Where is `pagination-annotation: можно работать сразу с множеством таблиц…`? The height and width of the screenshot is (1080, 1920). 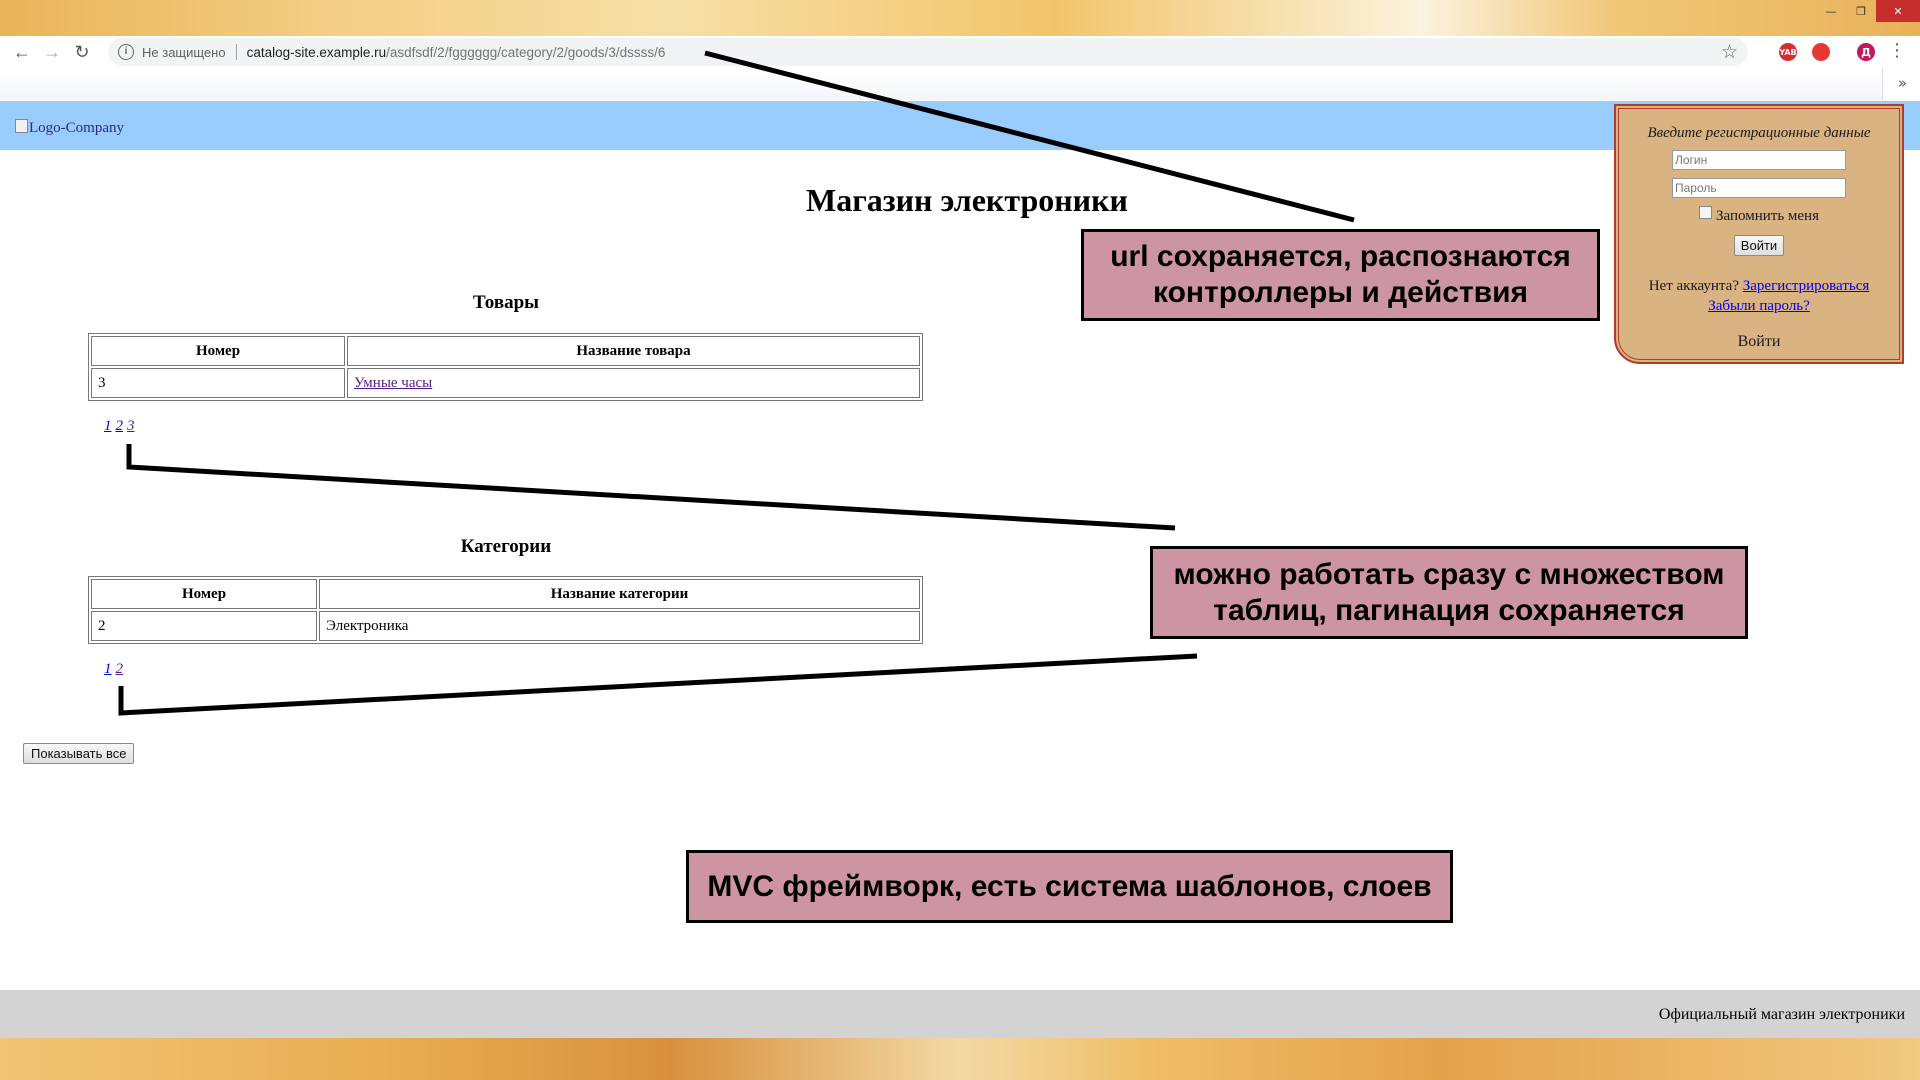
pagination-annotation: можно работать сразу с множеством таблиц… is located at coordinates (1449, 592).